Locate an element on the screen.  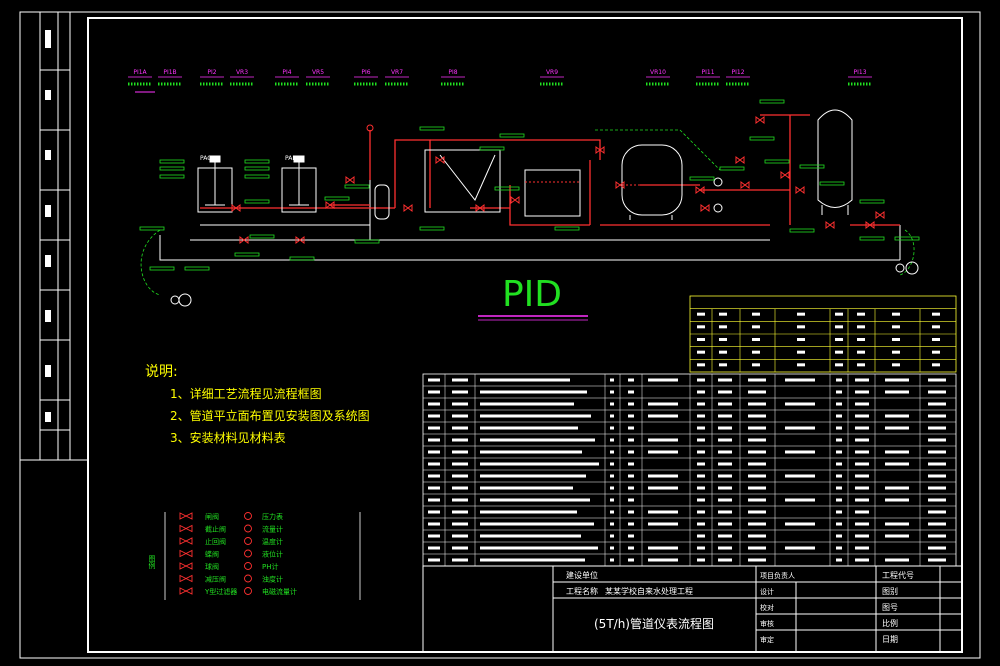
instrument-tag: PI8 is located at coordinates (452, 72).